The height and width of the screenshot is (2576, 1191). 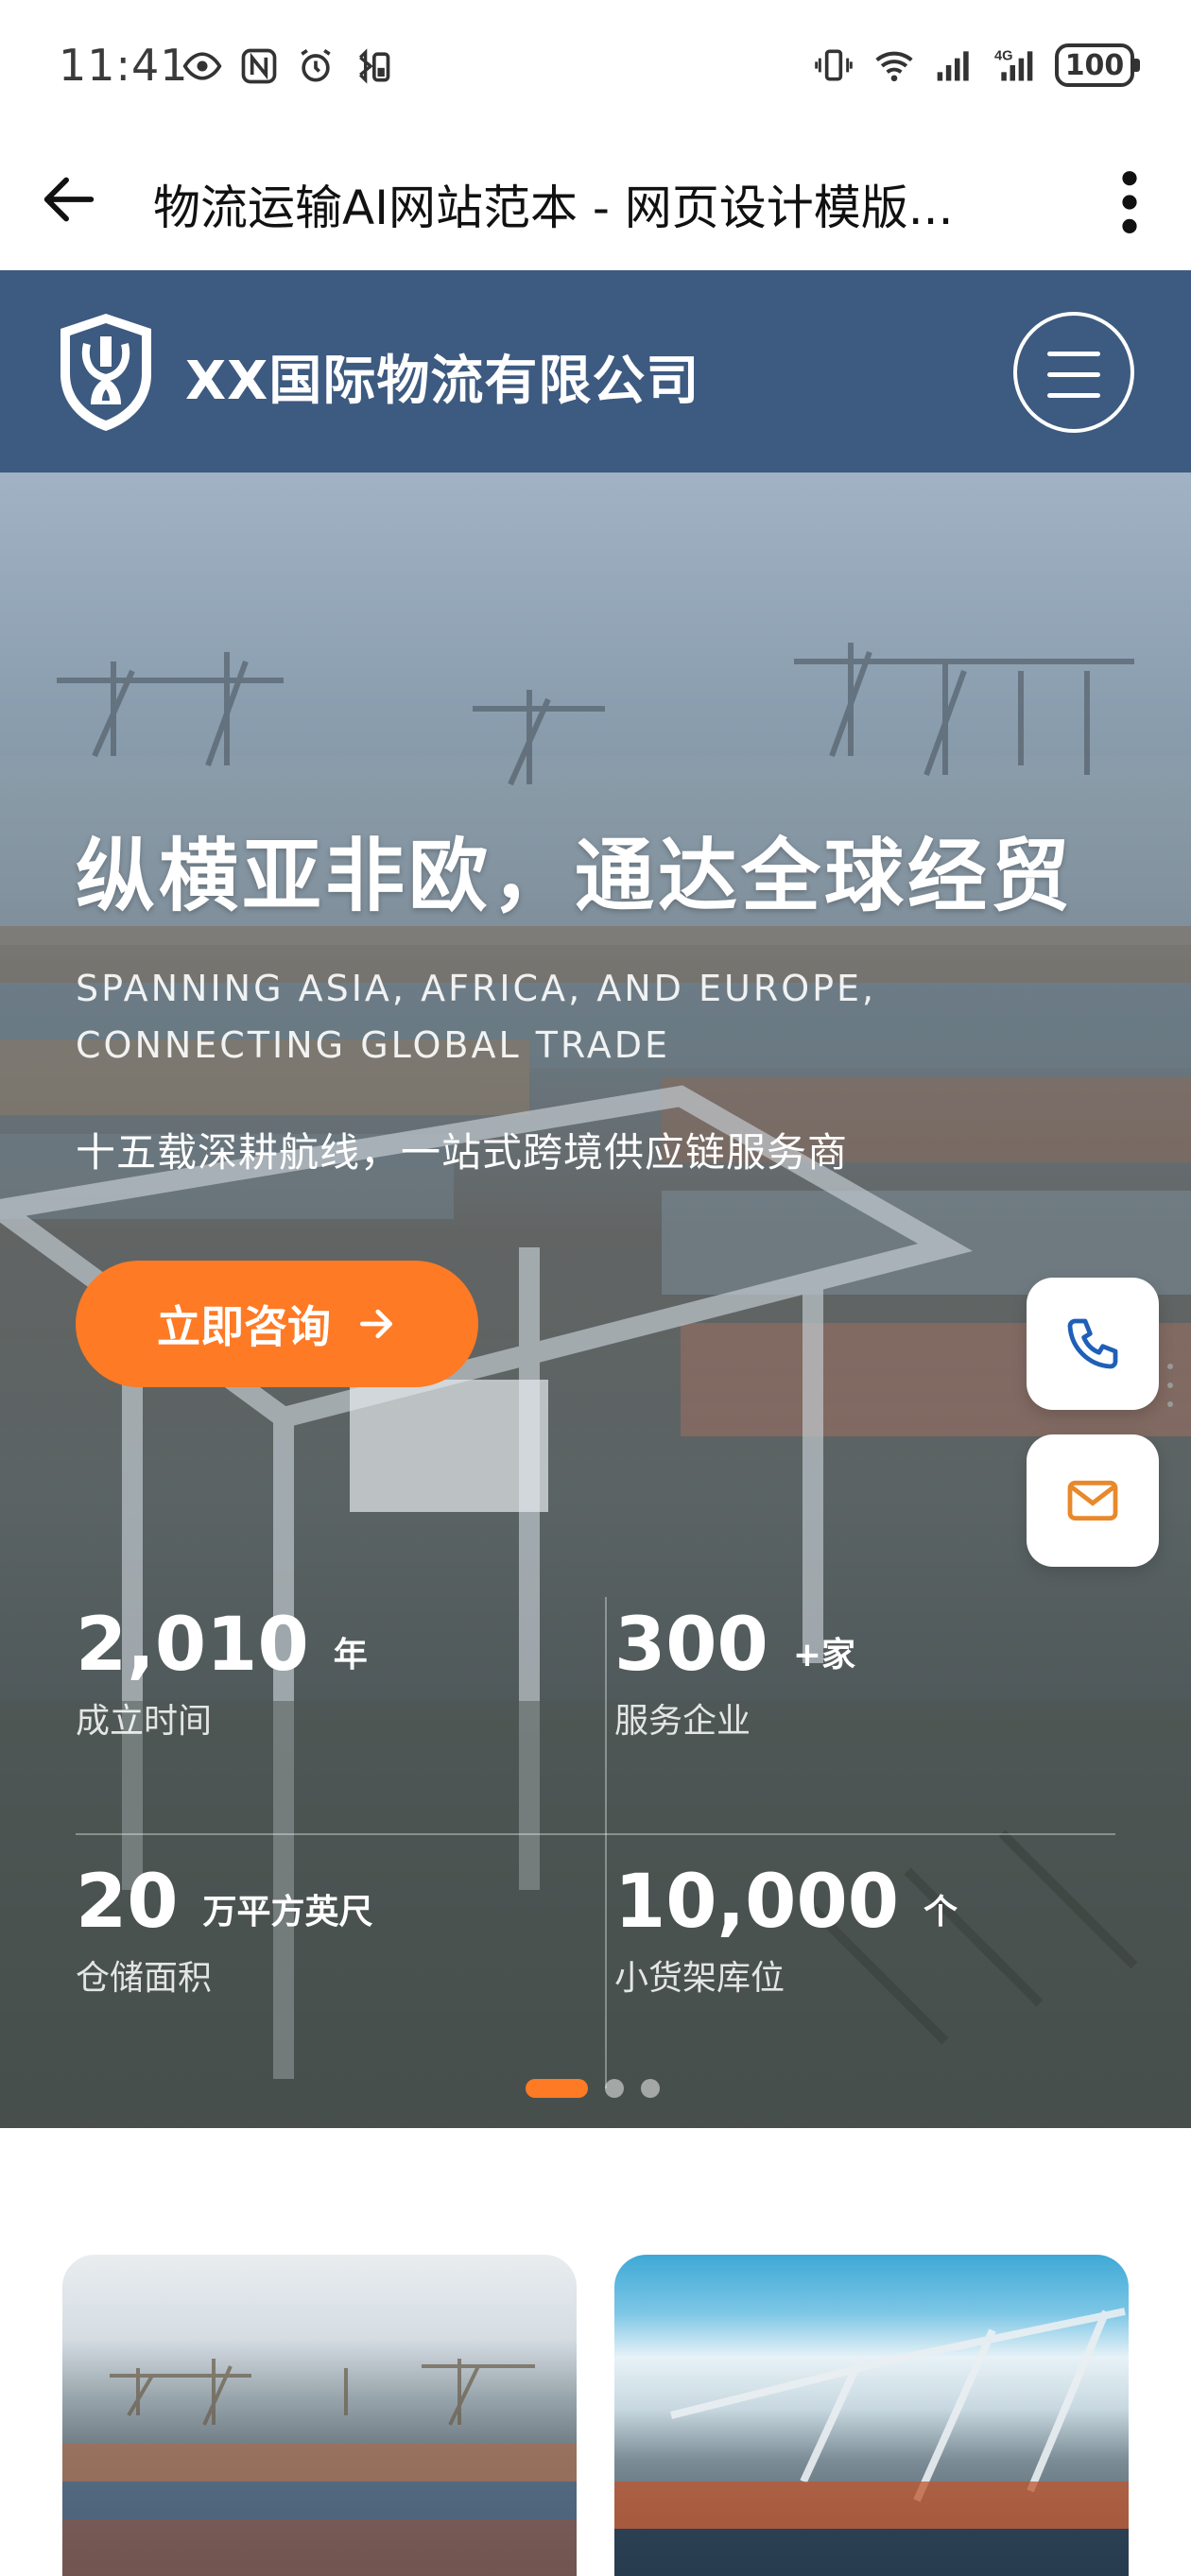 What do you see at coordinates (287, 66) in the screenshot?
I see `status-left-icons` at bounding box center [287, 66].